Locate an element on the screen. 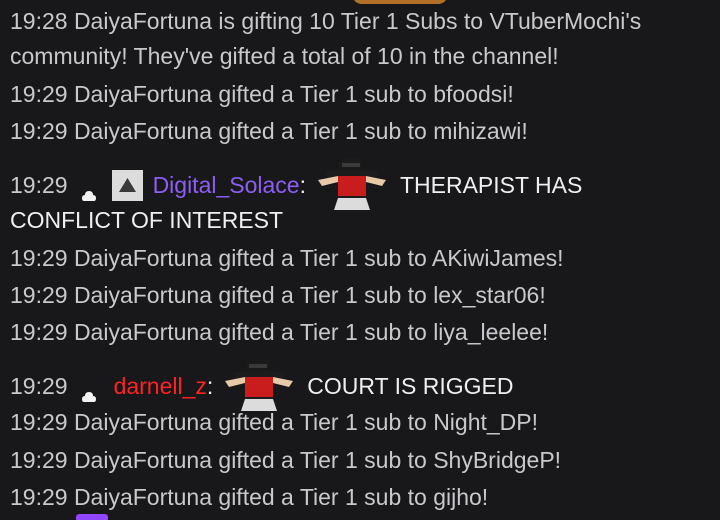 The width and height of the screenshot is (720, 520). message-text: COURT IS RIGGED is located at coordinates (410, 386).